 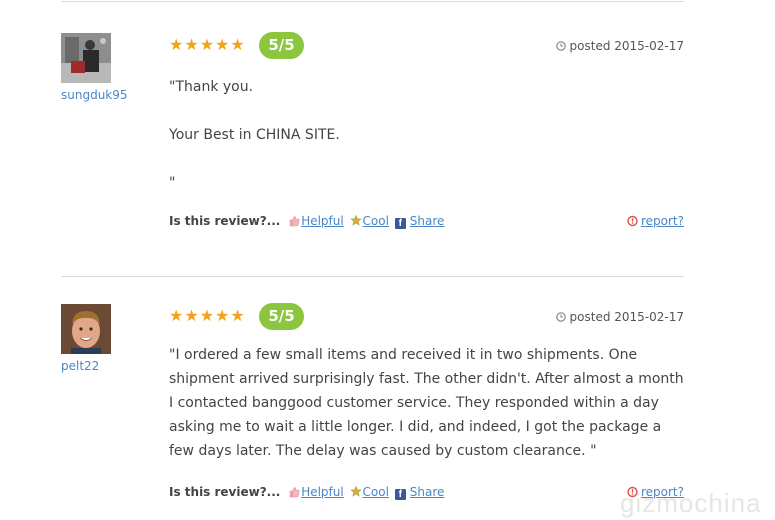 I want to click on review-paragraph: "Thank you., so click(x=211, y=87).